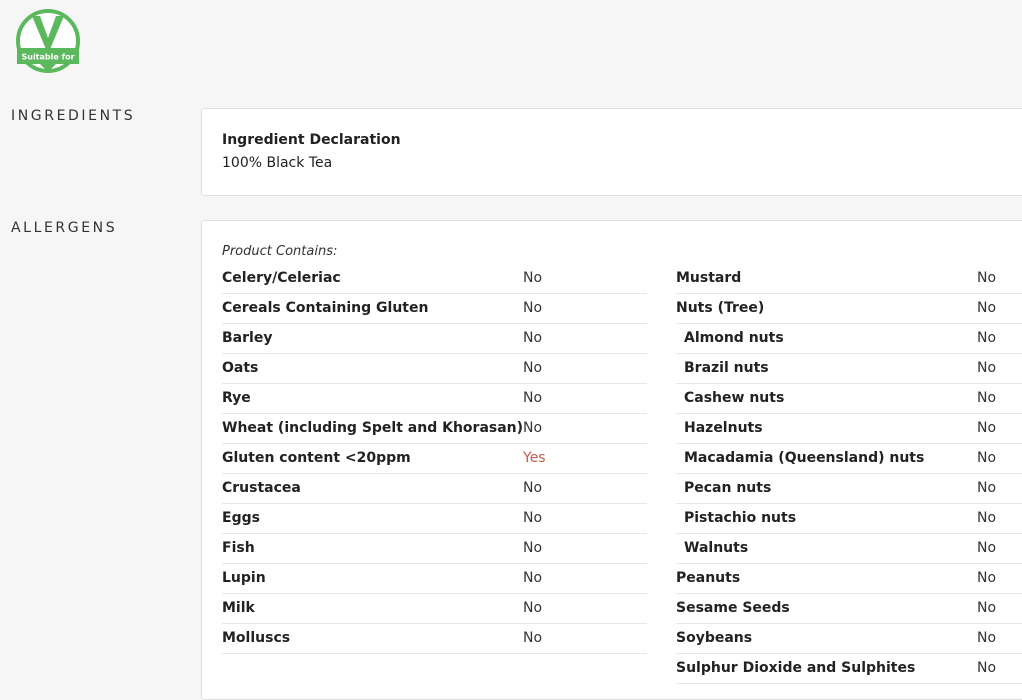  I want to click on allergen-row: Sesame Seeds No, so click(849, 609).